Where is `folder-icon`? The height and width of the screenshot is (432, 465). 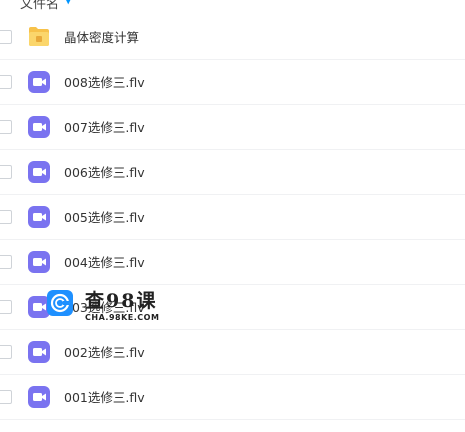
folder-icon is located at coordinates (39, 36).